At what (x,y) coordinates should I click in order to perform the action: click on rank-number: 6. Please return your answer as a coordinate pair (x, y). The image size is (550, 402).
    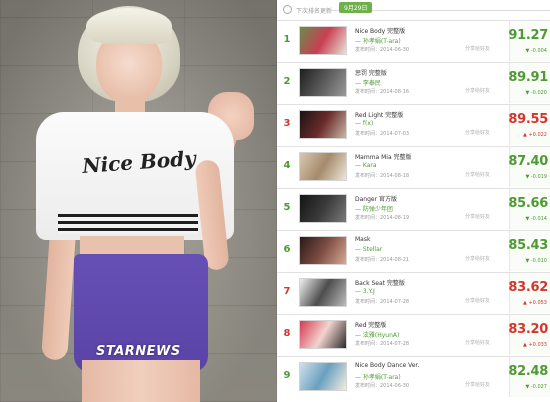
    Looking at the image, I should click on (287, 249).